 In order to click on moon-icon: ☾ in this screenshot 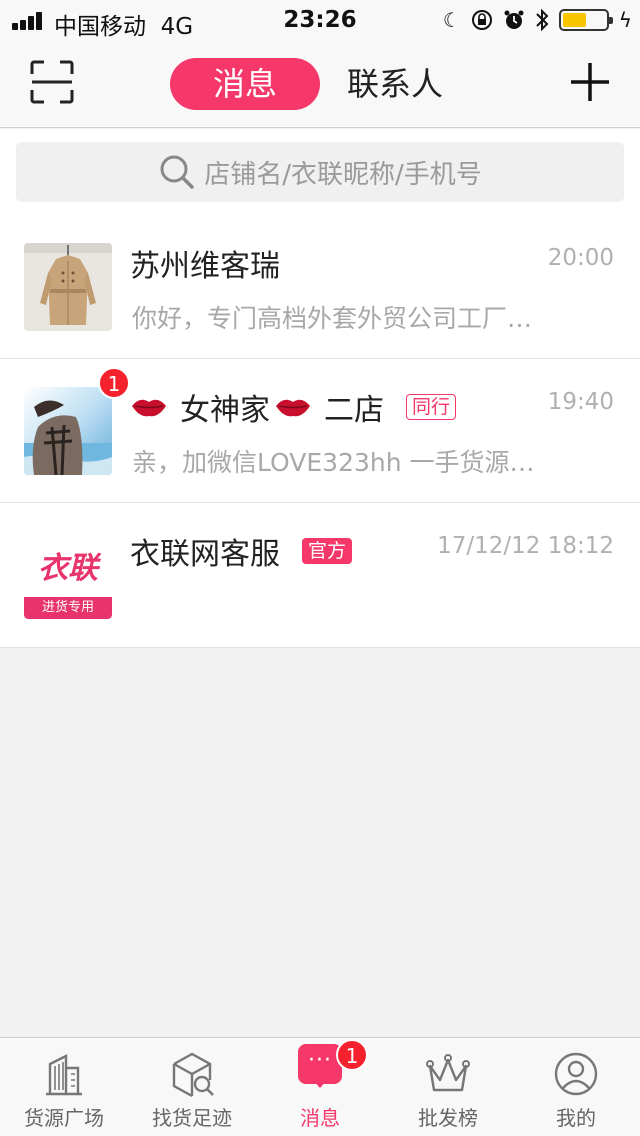, I will do `click(451, 20)`.